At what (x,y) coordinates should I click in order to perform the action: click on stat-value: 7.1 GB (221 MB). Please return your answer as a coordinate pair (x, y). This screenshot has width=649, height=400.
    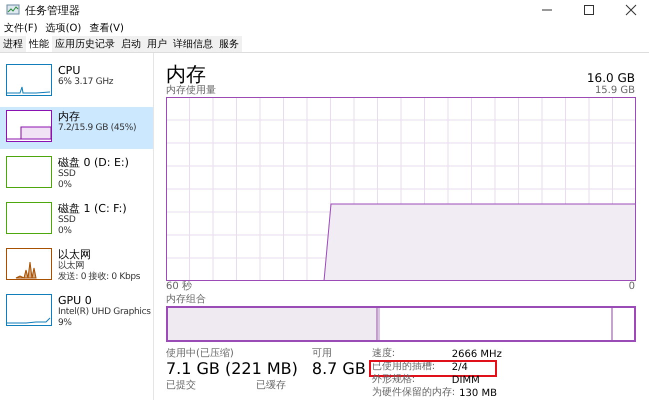
    Looking at the image, I should click on (232, 369).